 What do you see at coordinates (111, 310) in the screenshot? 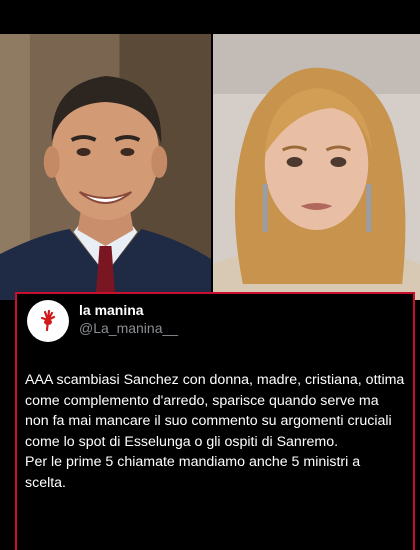
I see `display-name: la manina` at bounding box center [111, 310].